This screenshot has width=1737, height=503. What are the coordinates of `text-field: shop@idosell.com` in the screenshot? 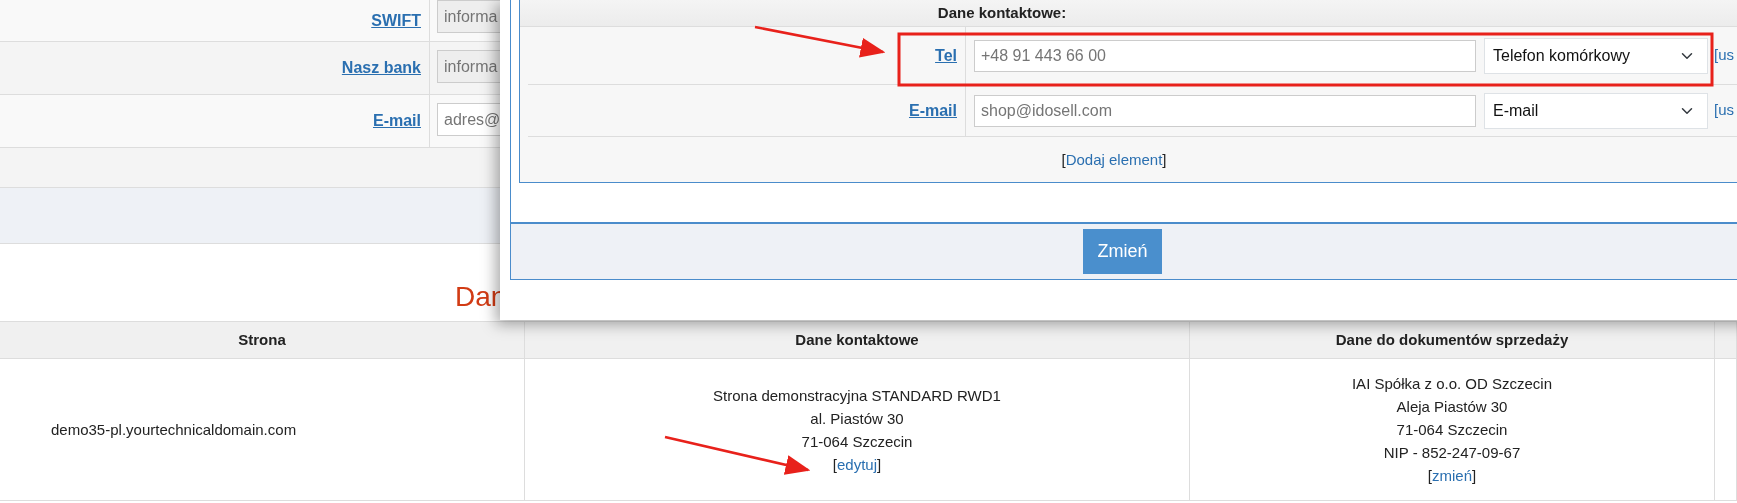 It's located at (1225, 110).